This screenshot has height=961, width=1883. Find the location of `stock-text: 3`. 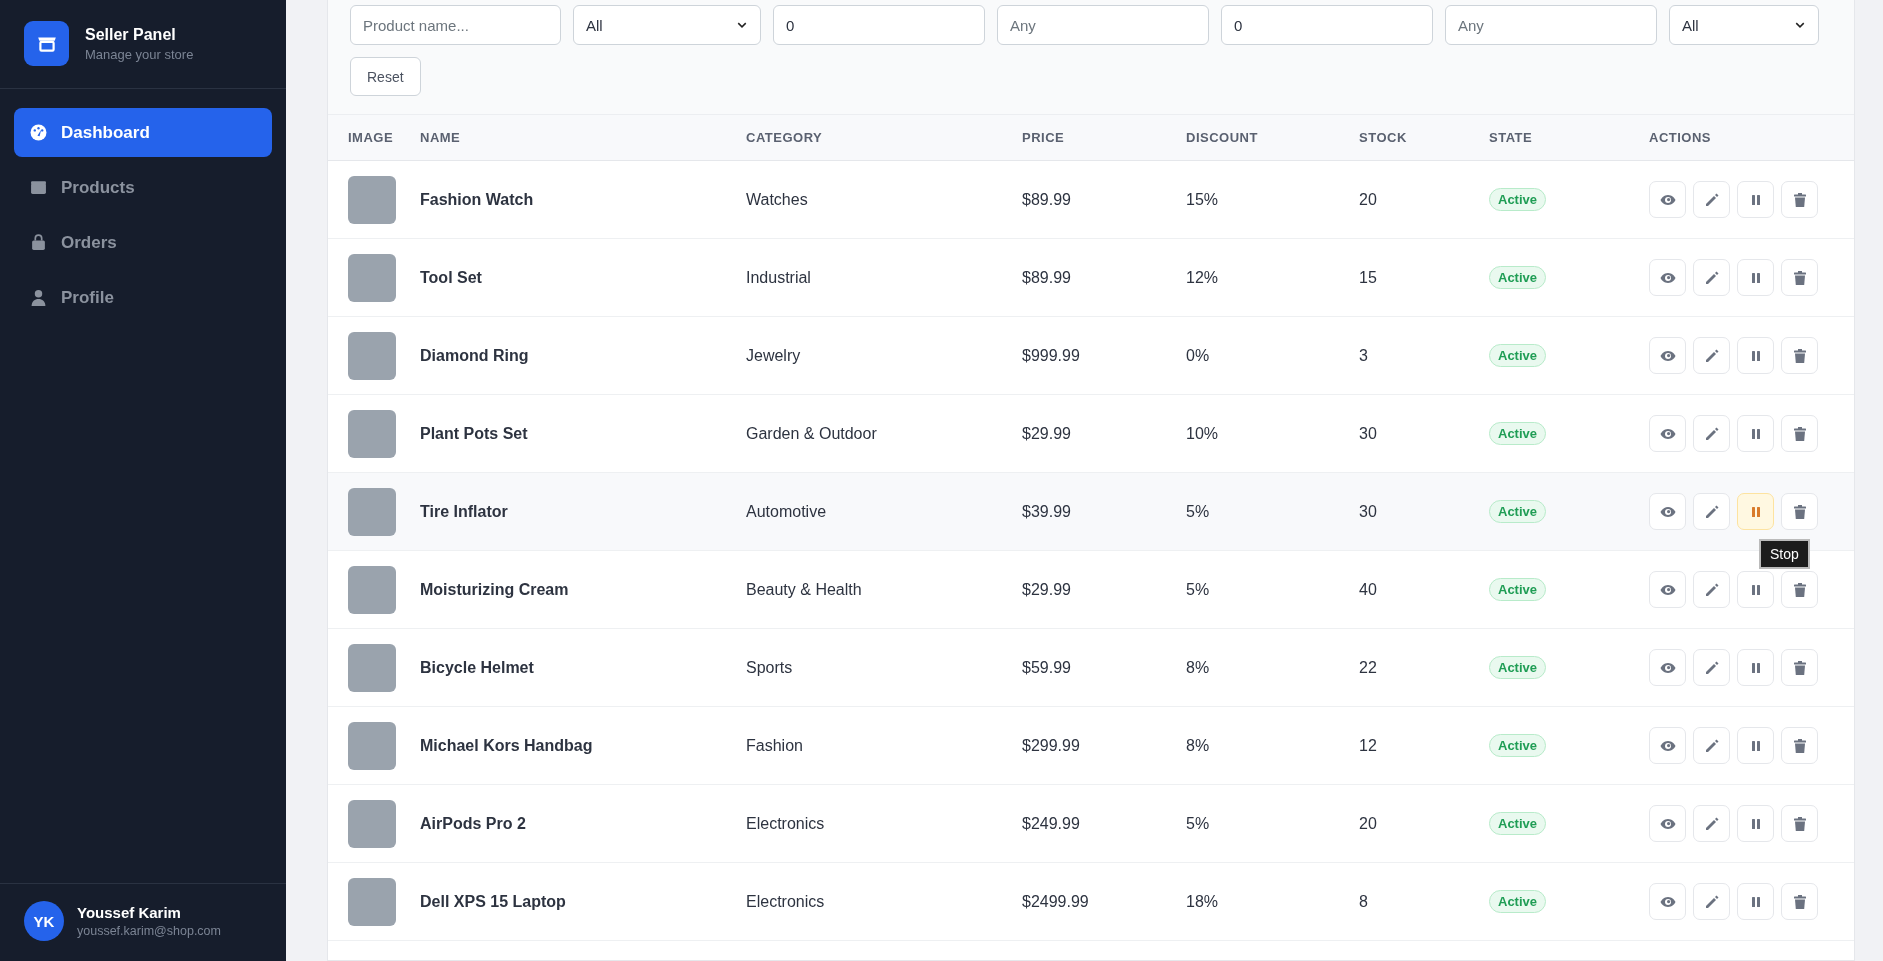

stock-text: 3 is located at coordinates (1363, 355).